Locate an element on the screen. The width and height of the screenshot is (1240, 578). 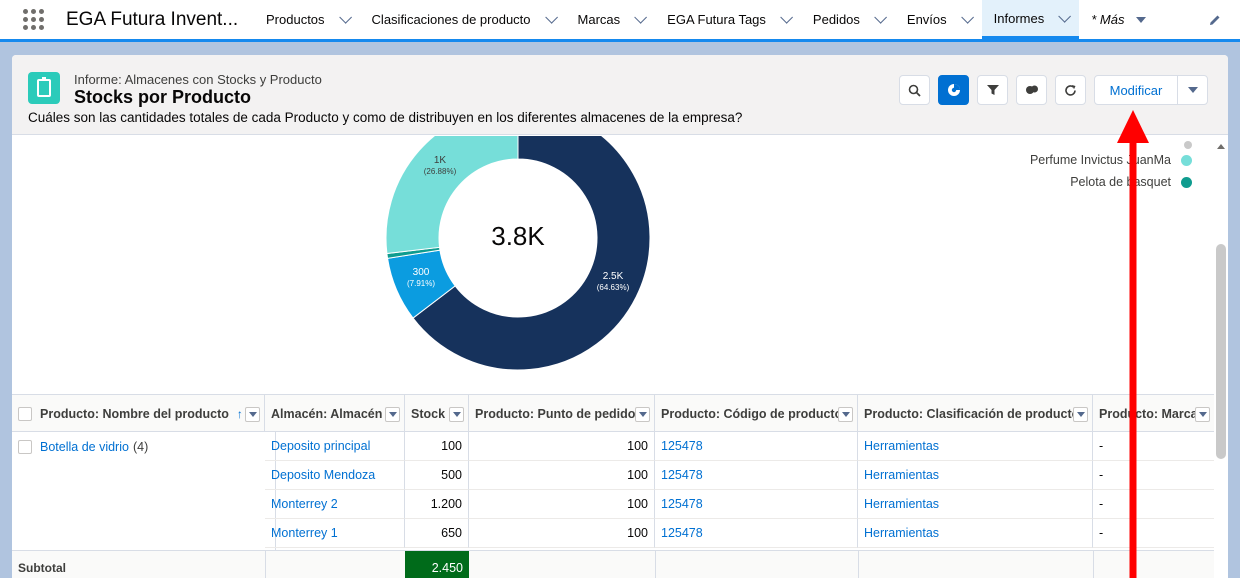
nav-tab-envios: Envíos is located at coordinates (938, 19).